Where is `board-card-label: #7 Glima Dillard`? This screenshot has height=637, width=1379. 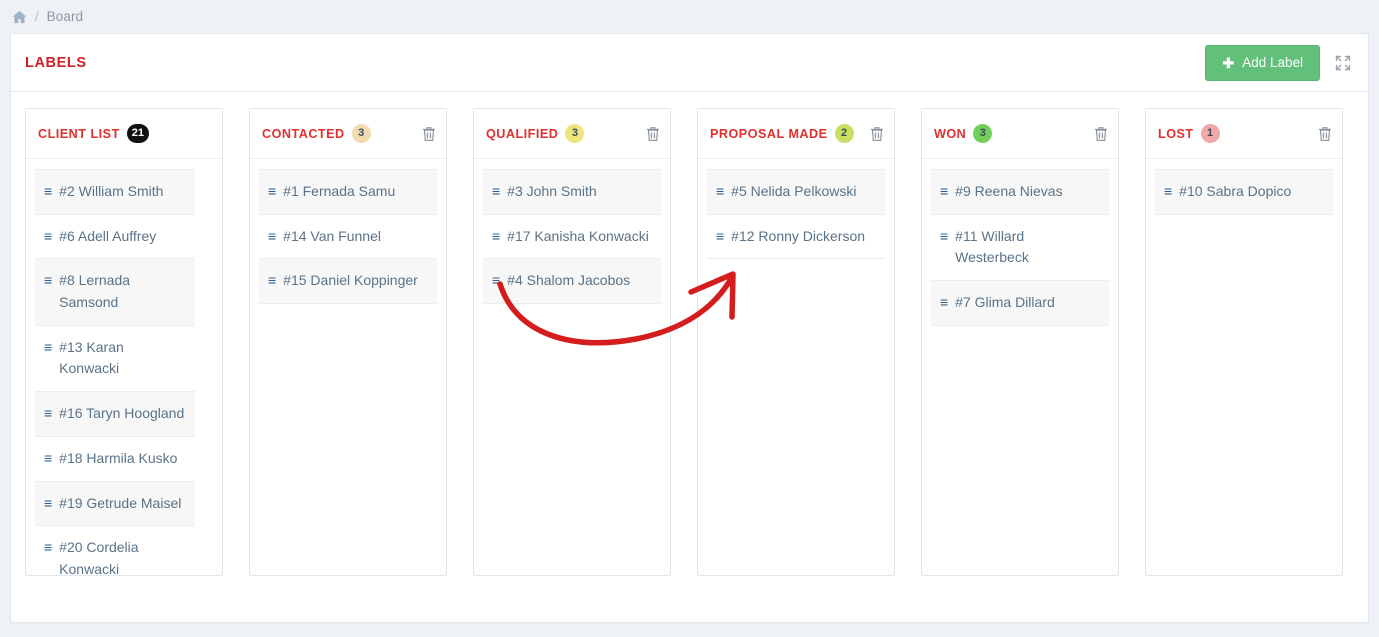 board-card-label: #7 Glima Dillard is located at coordinates (1005, 302).